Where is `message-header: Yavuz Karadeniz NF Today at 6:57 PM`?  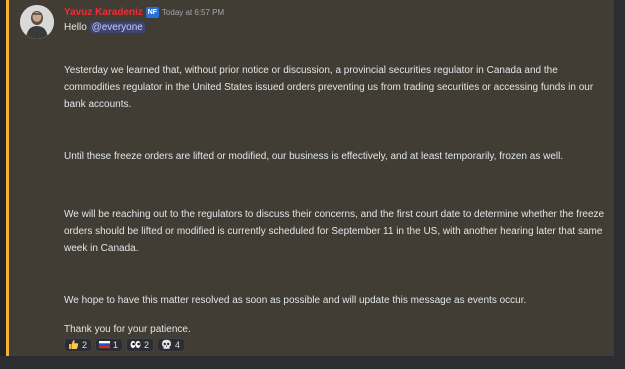
message-header: Yavuz Karadeniz NF Today at 6:57 PM is located at coordinates (144, 13).